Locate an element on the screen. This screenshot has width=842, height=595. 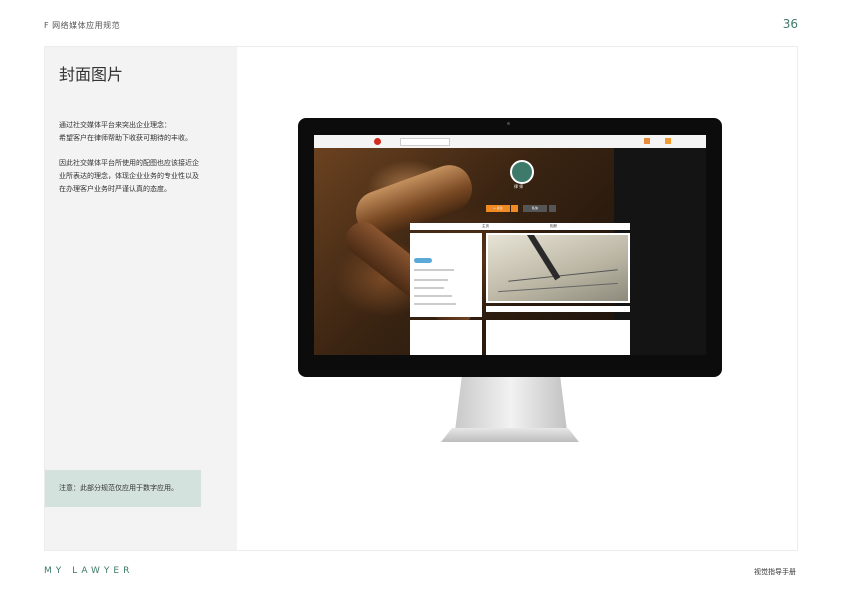
tab-album: 相册 is located at coordinates (553, 226).